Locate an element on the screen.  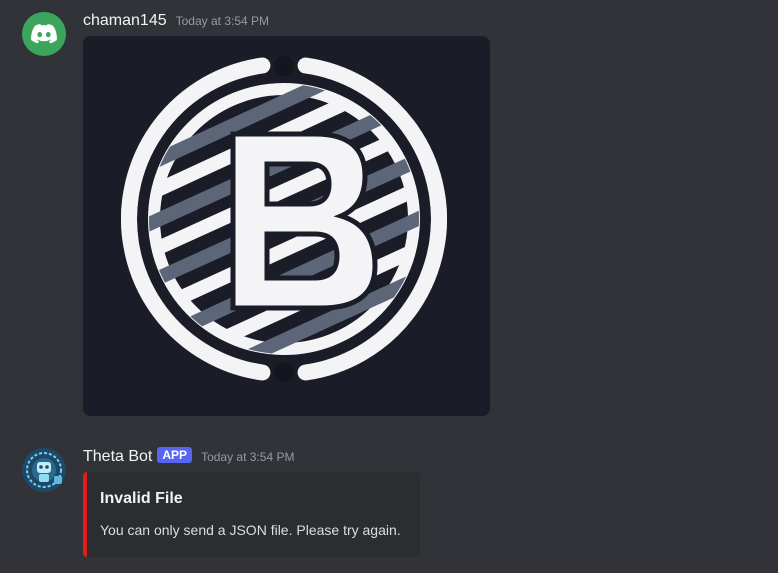
bot-avatar is located at coordinates (44, 470).